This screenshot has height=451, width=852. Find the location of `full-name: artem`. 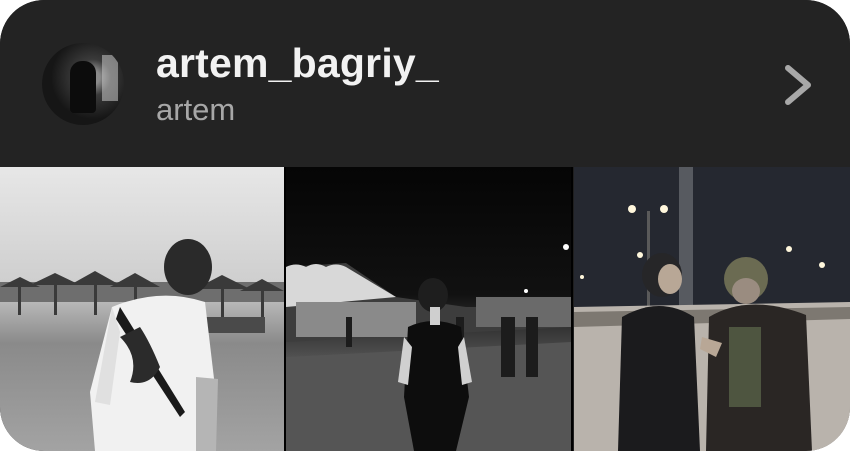

full-name: artem is located at coordinates (196, 109).